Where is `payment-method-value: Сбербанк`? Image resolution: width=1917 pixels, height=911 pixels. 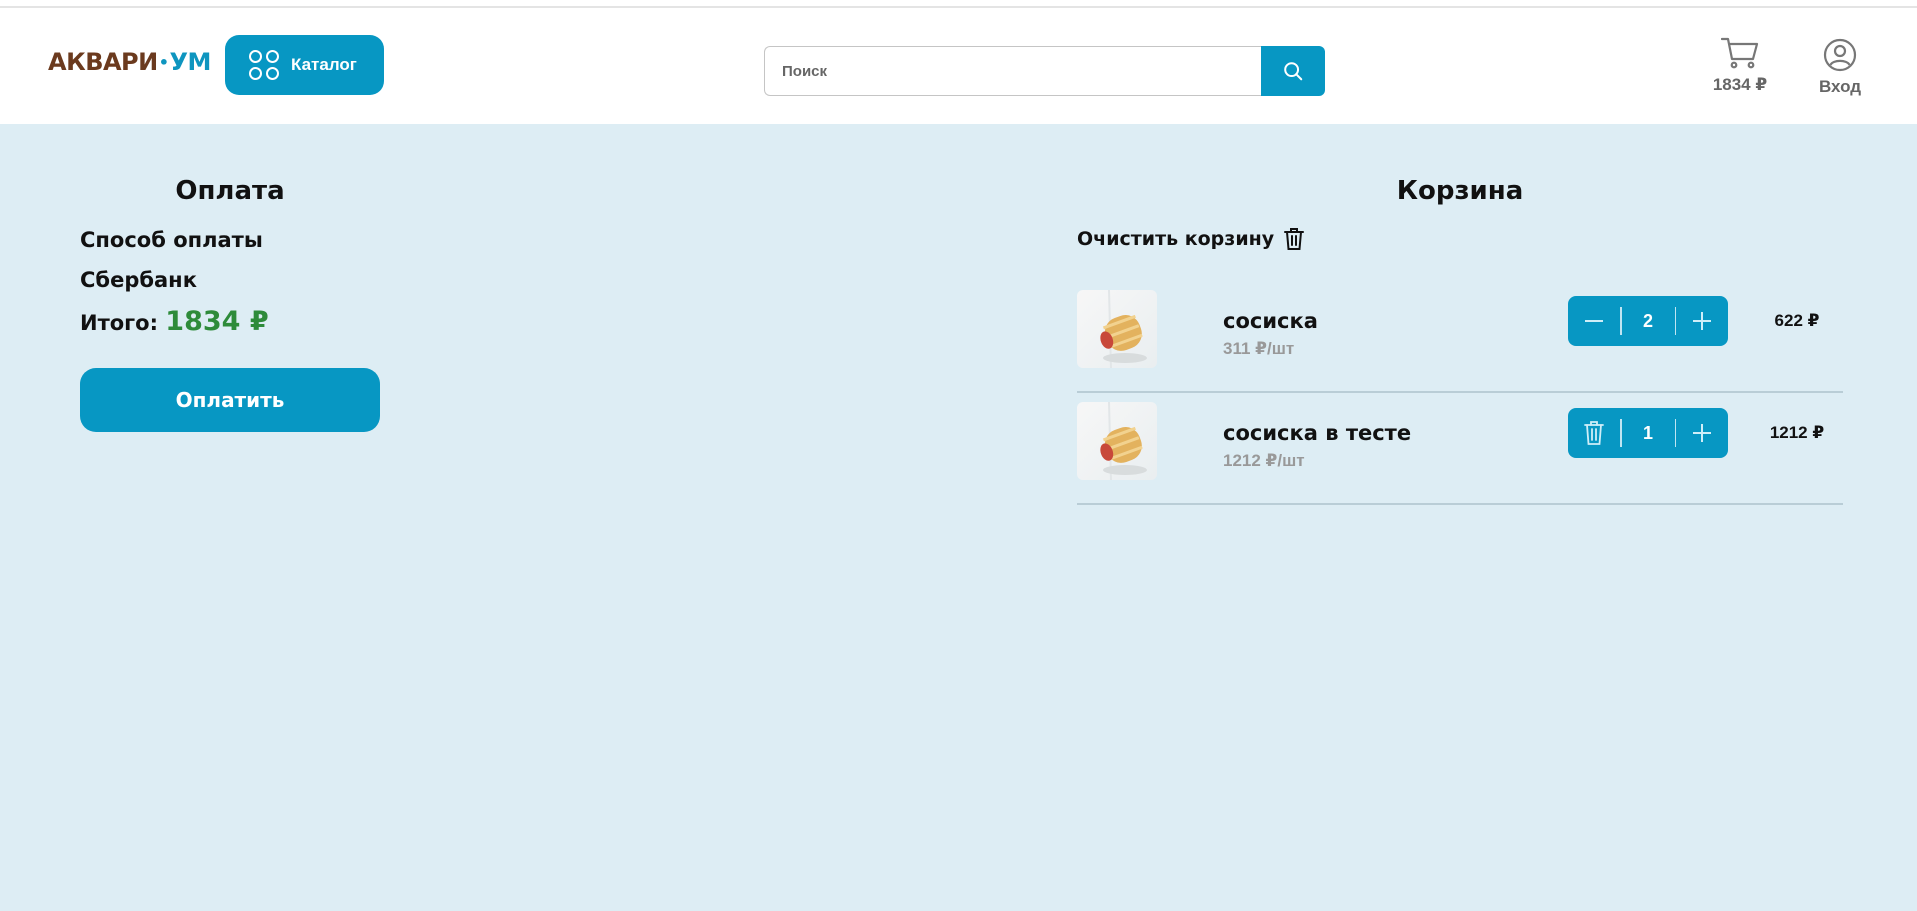
payment-method-value: Сбербанк is located at coordinates (138, 280).